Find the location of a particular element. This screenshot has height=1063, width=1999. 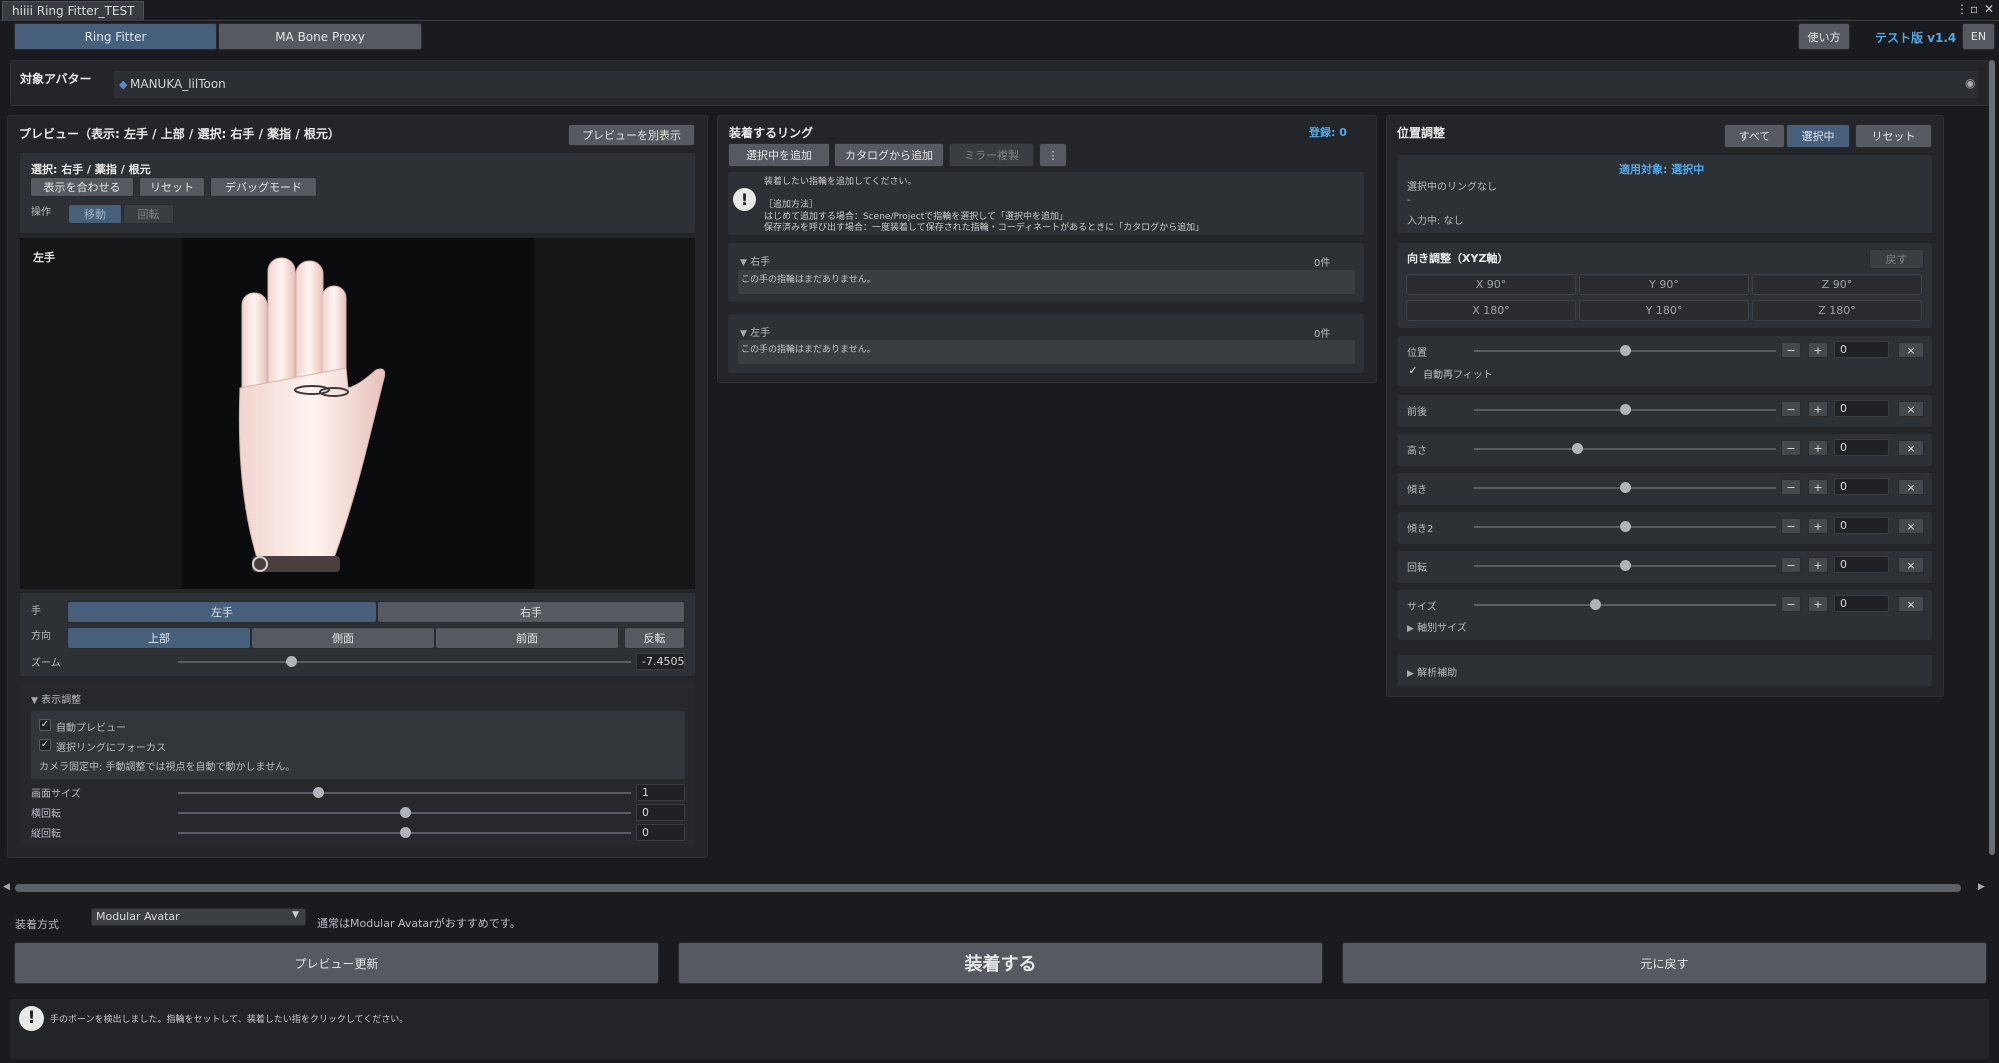

window-tab: hiiii Ring Fitter_TEST is located at coordinates (73, 11).